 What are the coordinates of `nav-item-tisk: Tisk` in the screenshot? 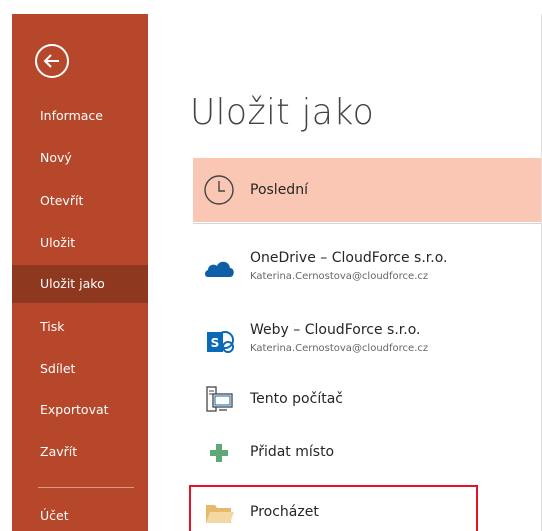 It's located at (80, 327).